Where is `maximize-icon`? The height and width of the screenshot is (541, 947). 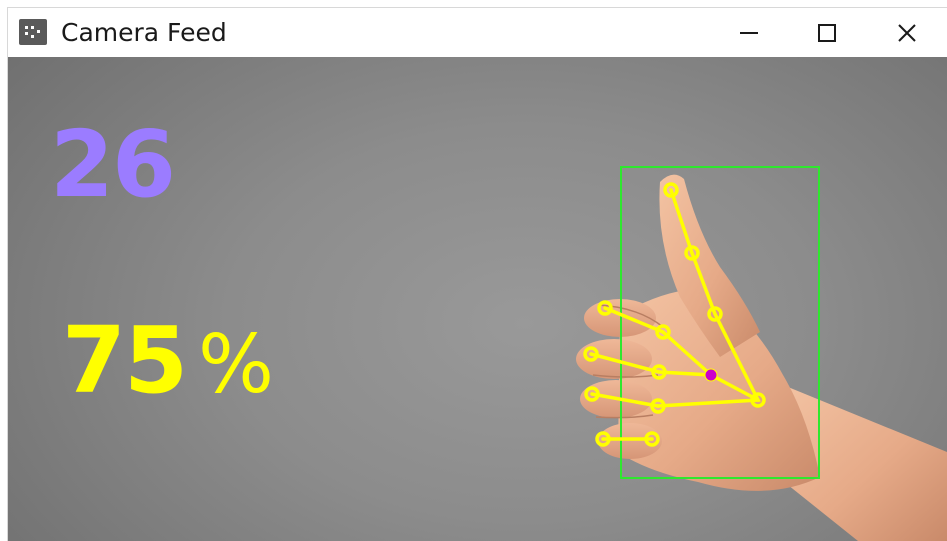 maximize-icon is located at coordinates (827, 32).